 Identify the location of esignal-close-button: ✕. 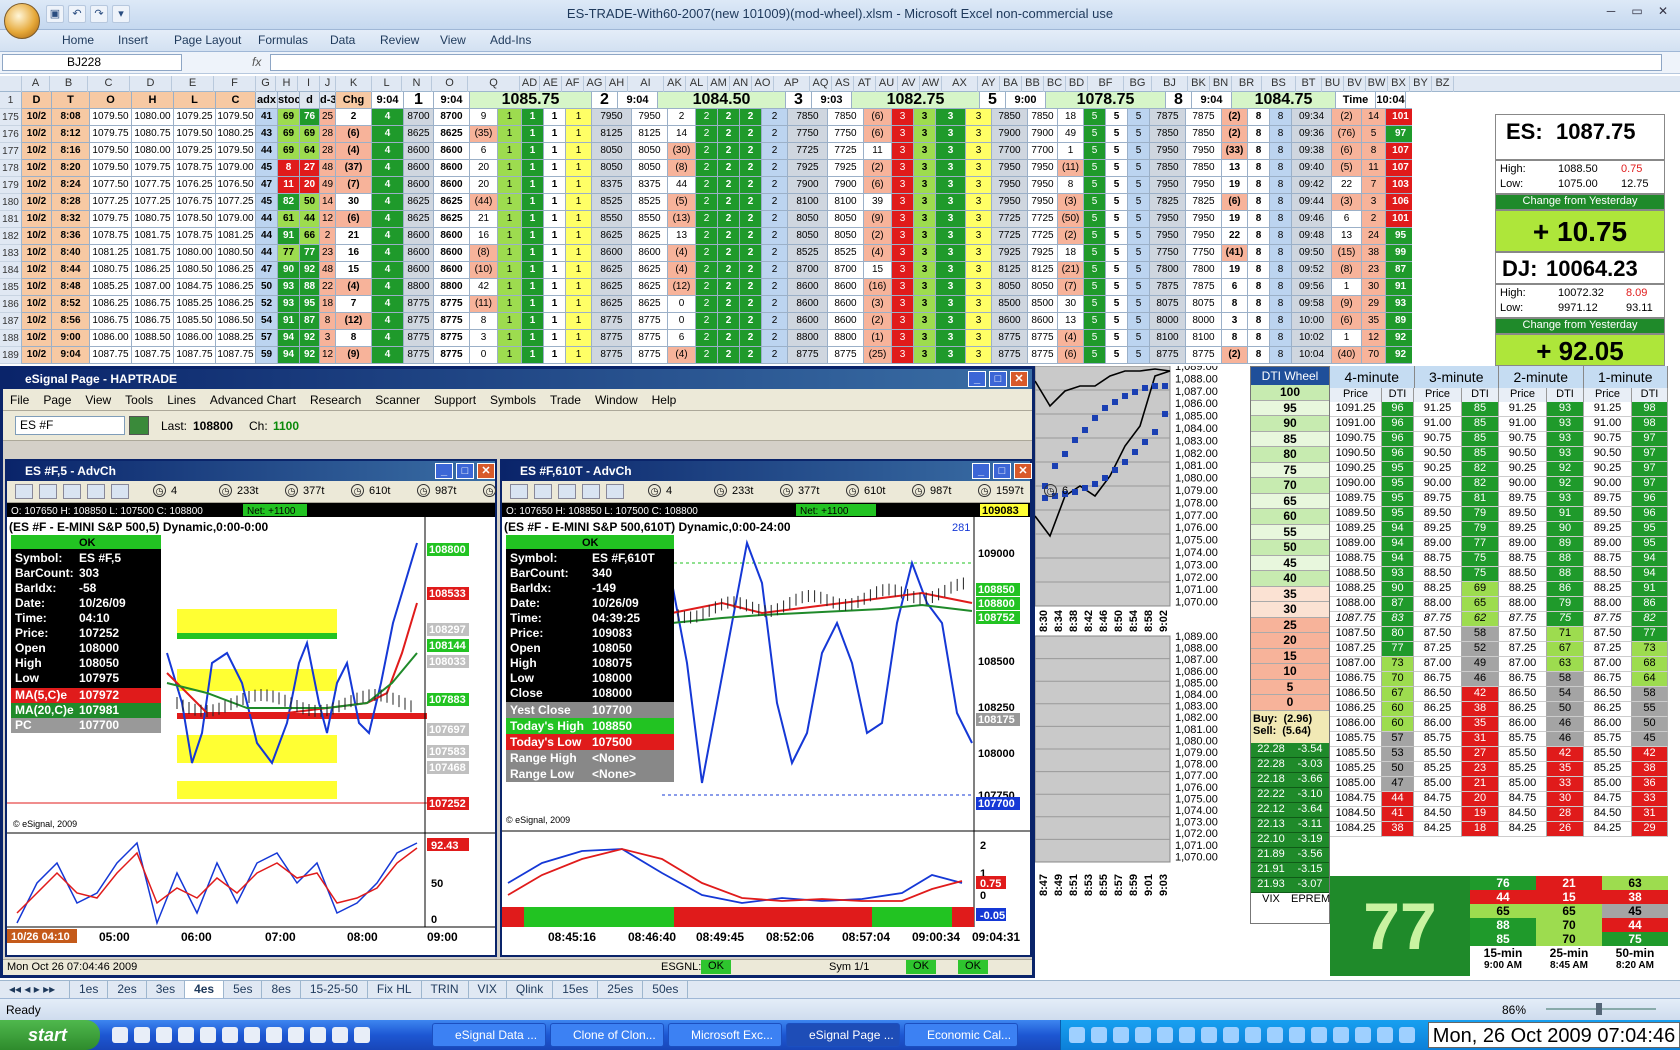
(1019, 379).